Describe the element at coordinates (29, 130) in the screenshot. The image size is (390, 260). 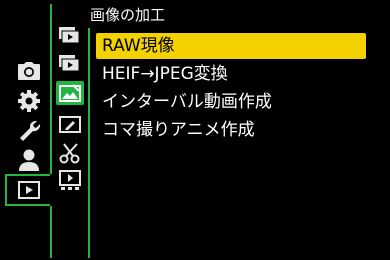
I see `wrench-icon` at that location.